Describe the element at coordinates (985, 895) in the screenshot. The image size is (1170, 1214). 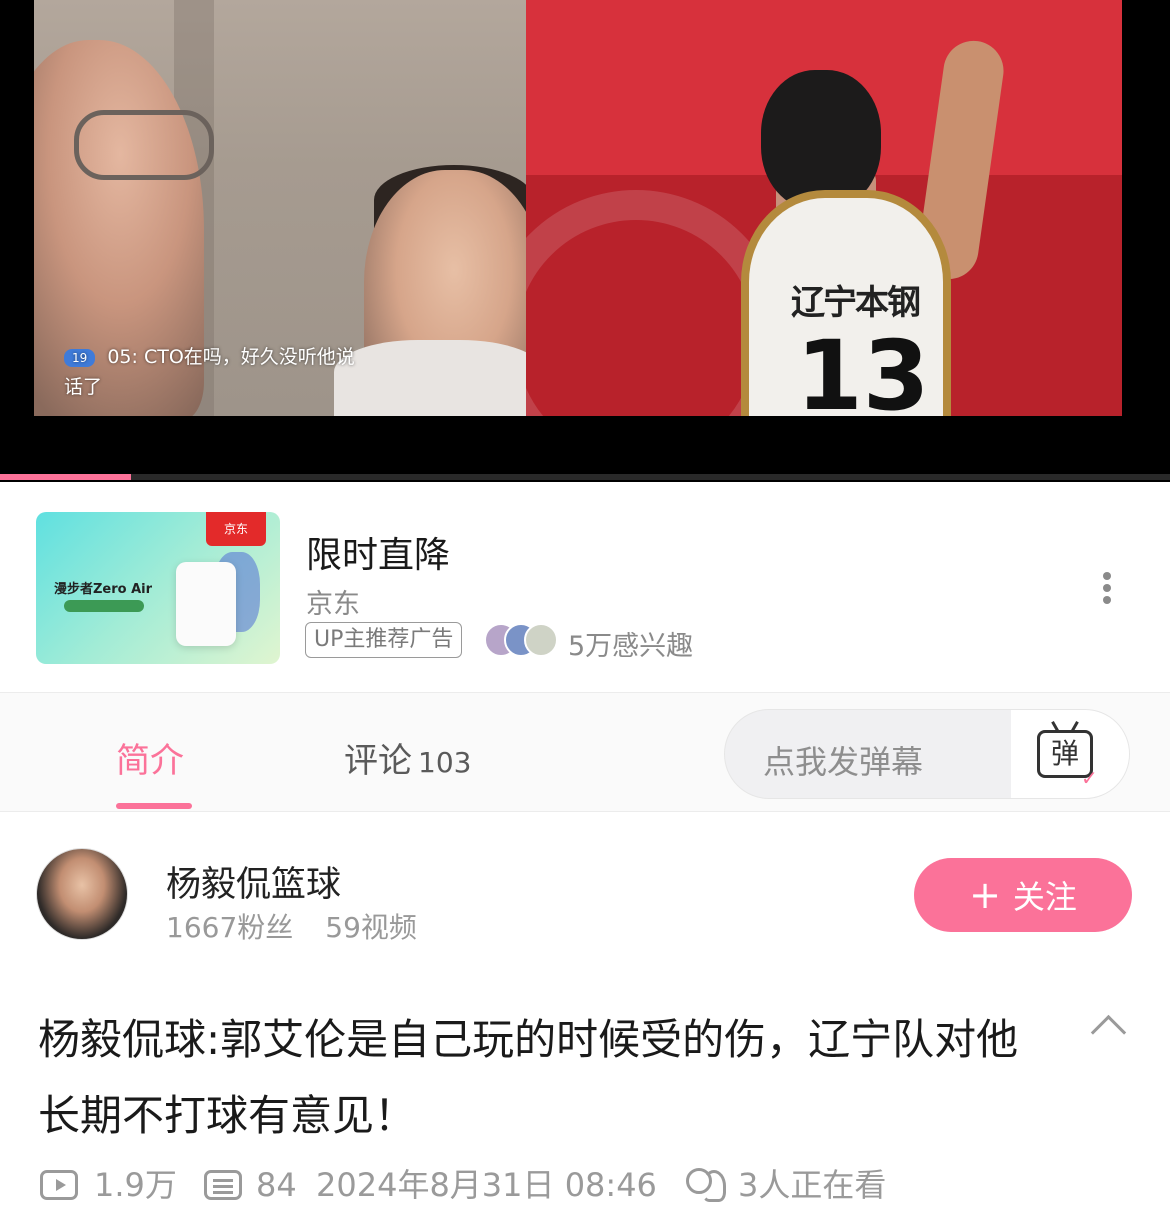
I see `plus-icon: +` at that location.